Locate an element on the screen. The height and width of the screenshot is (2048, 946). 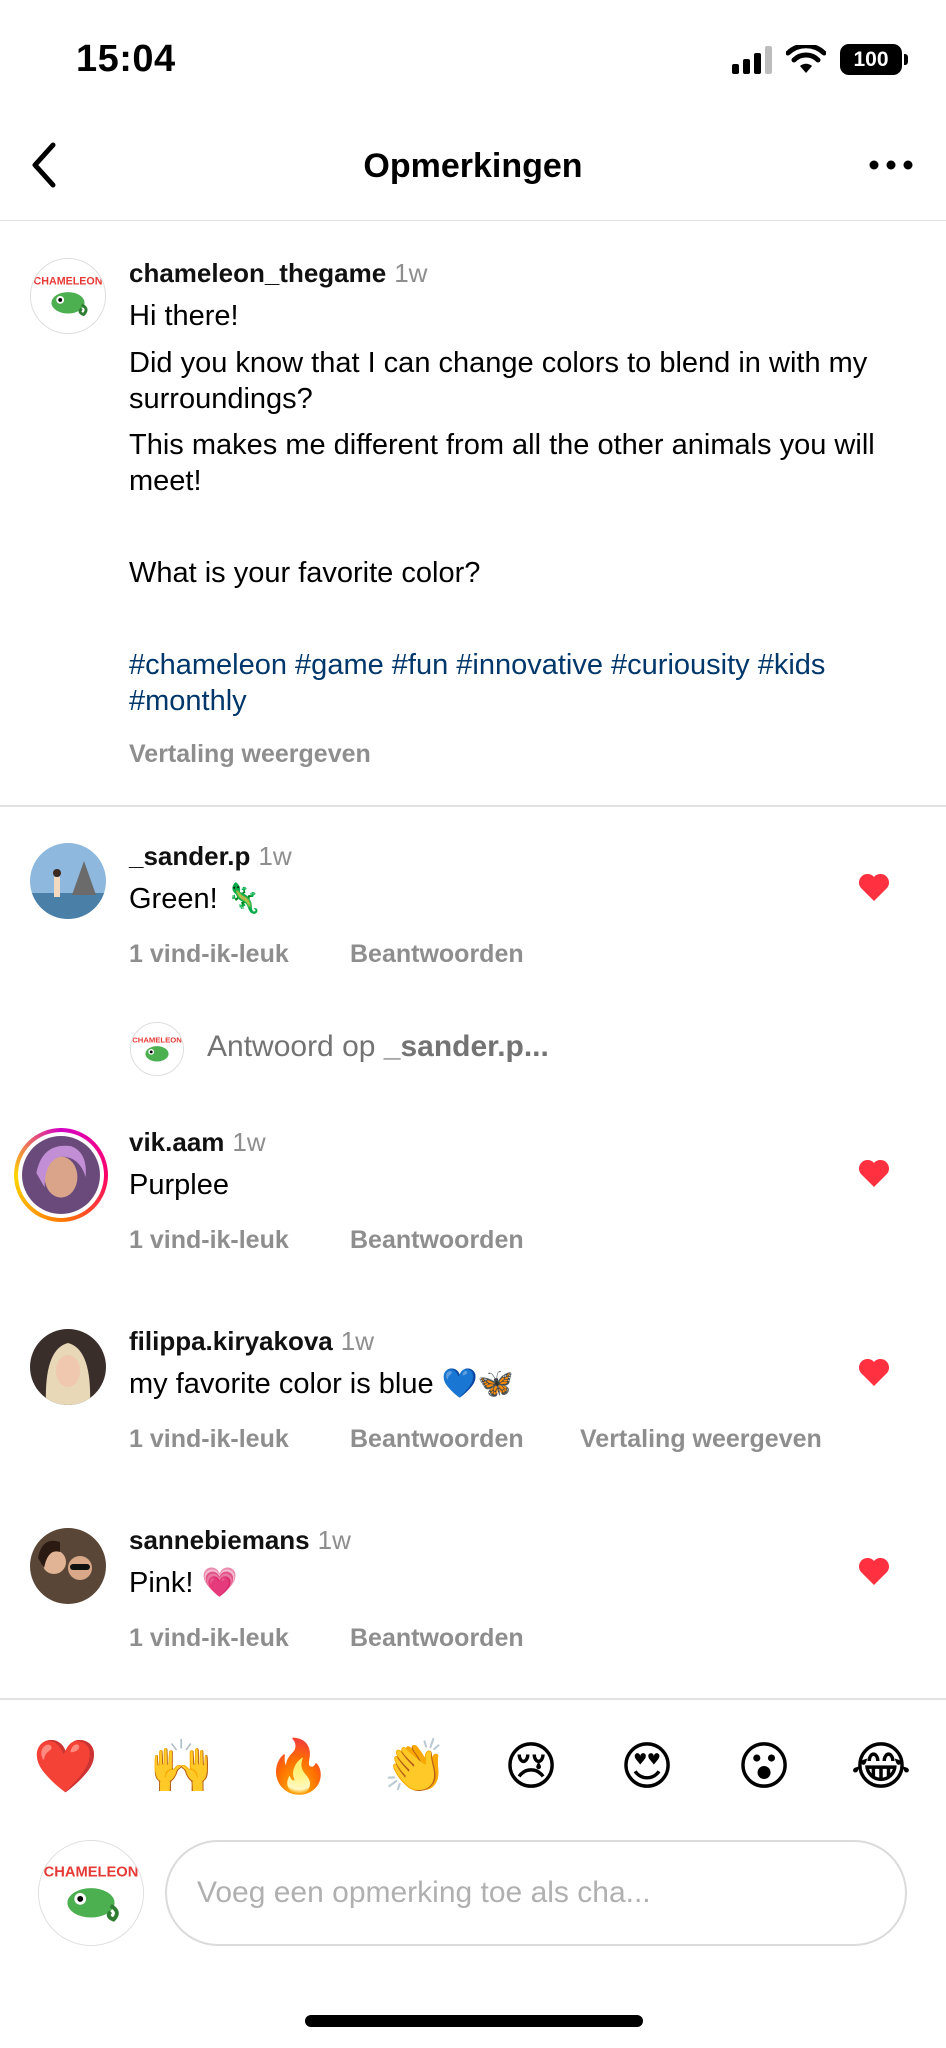
status-time: 15:04 is located at coordinates (126, 59).